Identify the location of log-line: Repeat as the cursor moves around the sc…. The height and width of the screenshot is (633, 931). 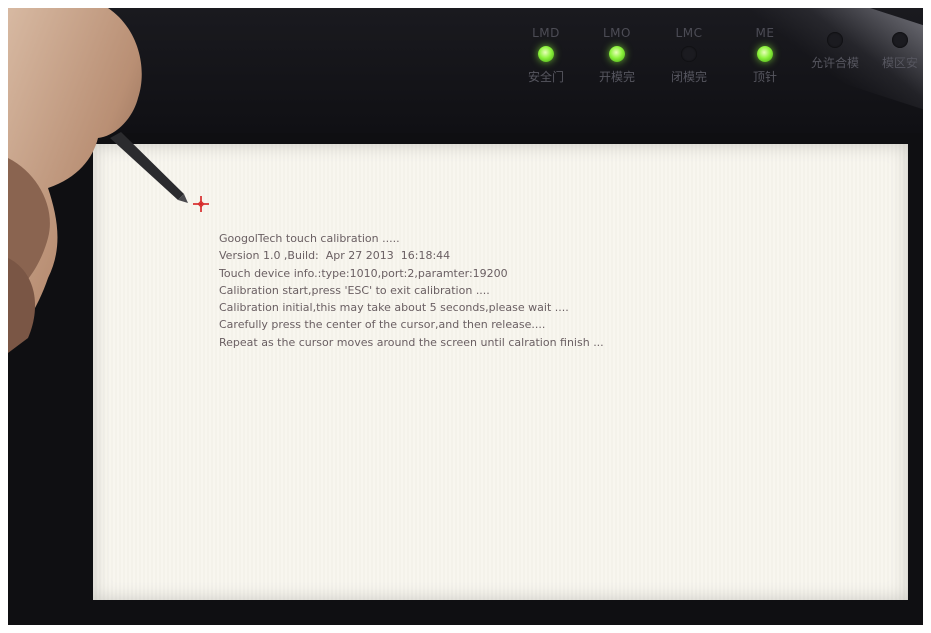
(411, 342).